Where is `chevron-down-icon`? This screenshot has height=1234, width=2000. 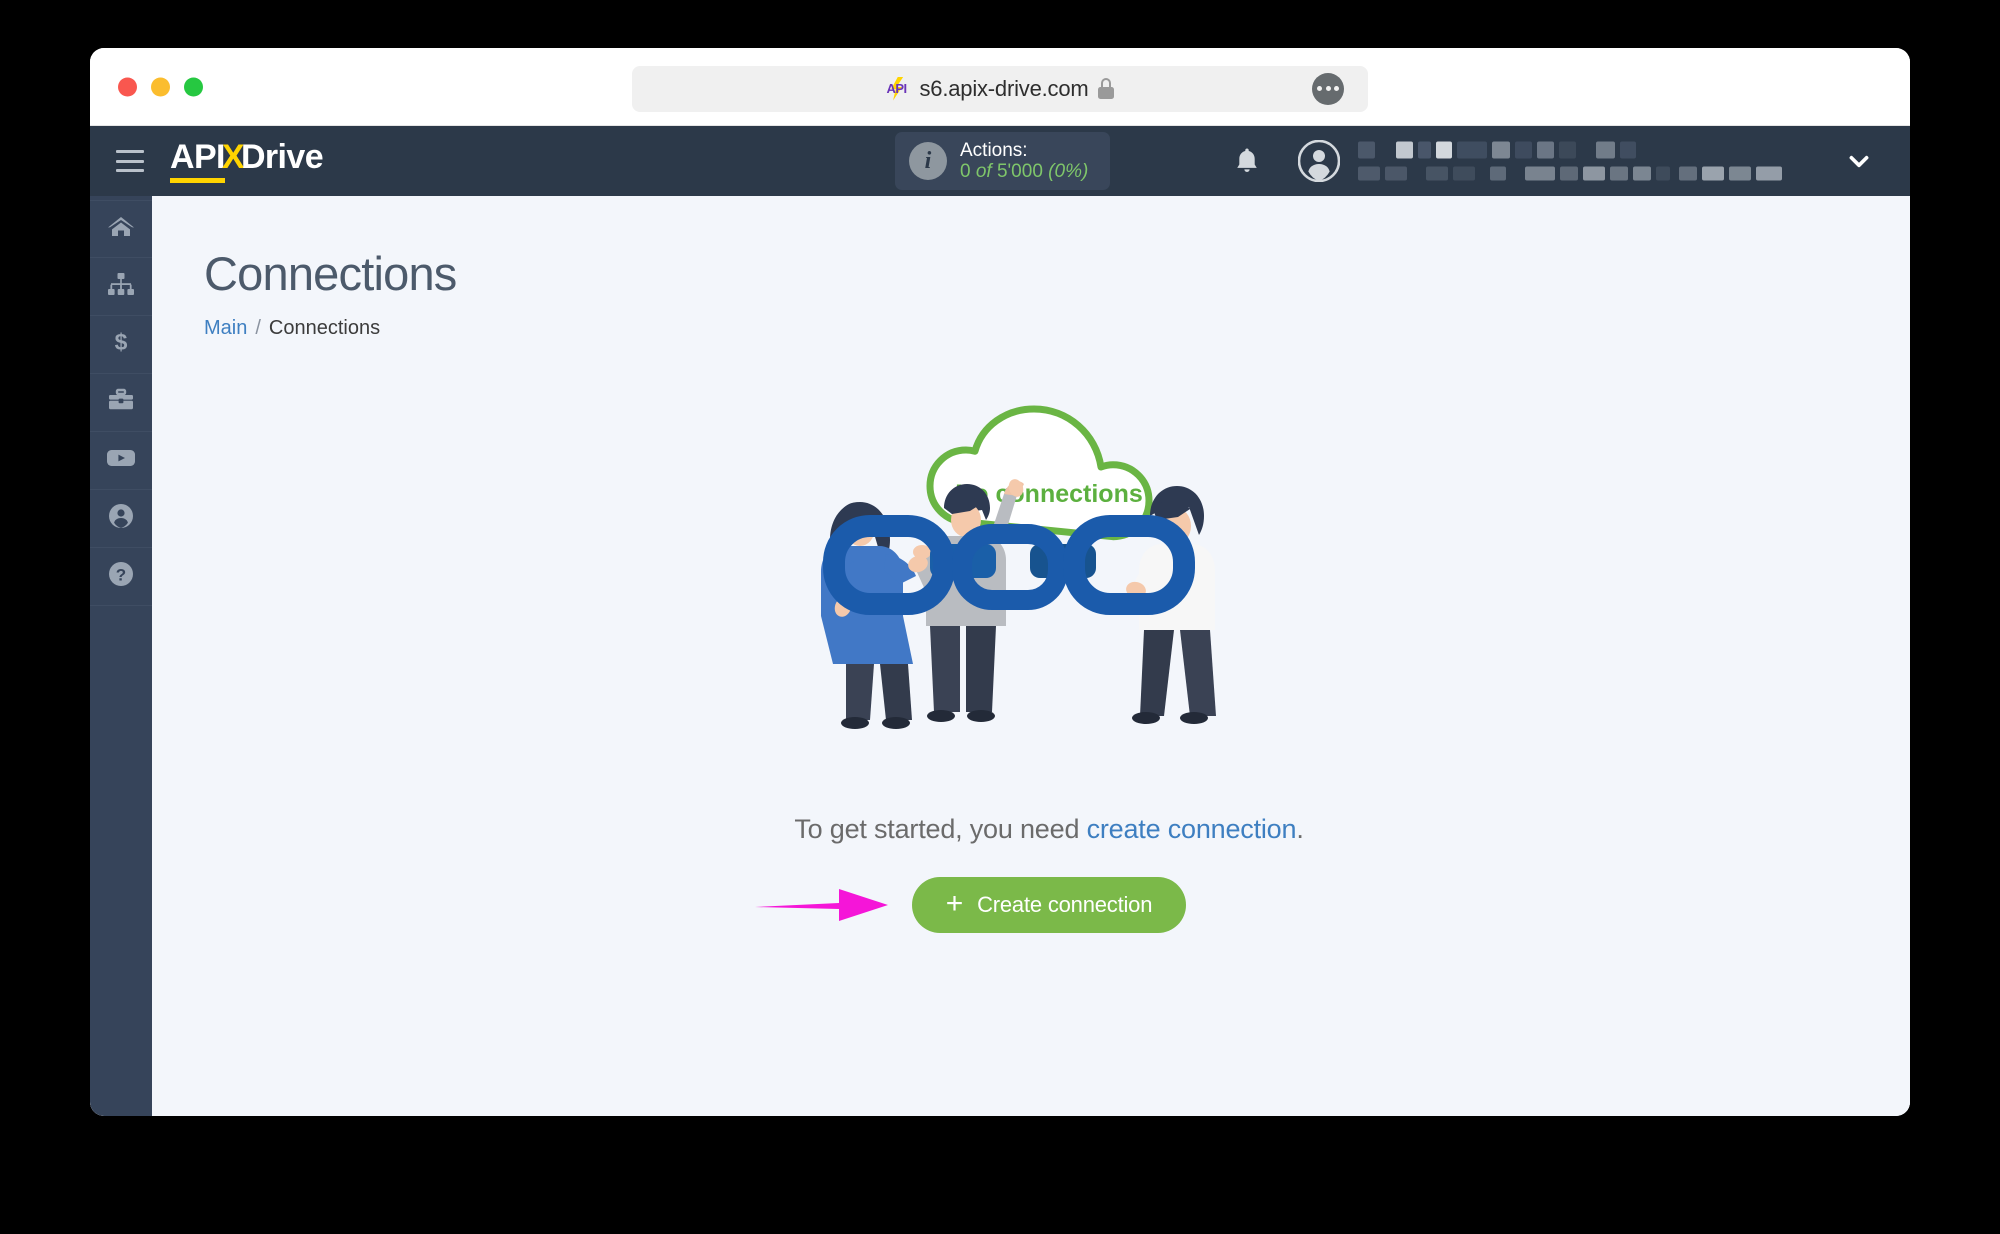
chevron-down-icon is located at coordinates (1859, 161).